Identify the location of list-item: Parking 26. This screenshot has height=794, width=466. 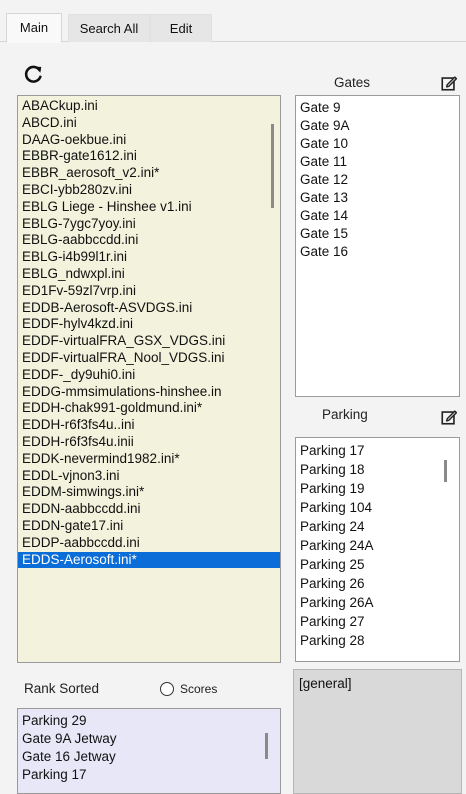
(377, 583).